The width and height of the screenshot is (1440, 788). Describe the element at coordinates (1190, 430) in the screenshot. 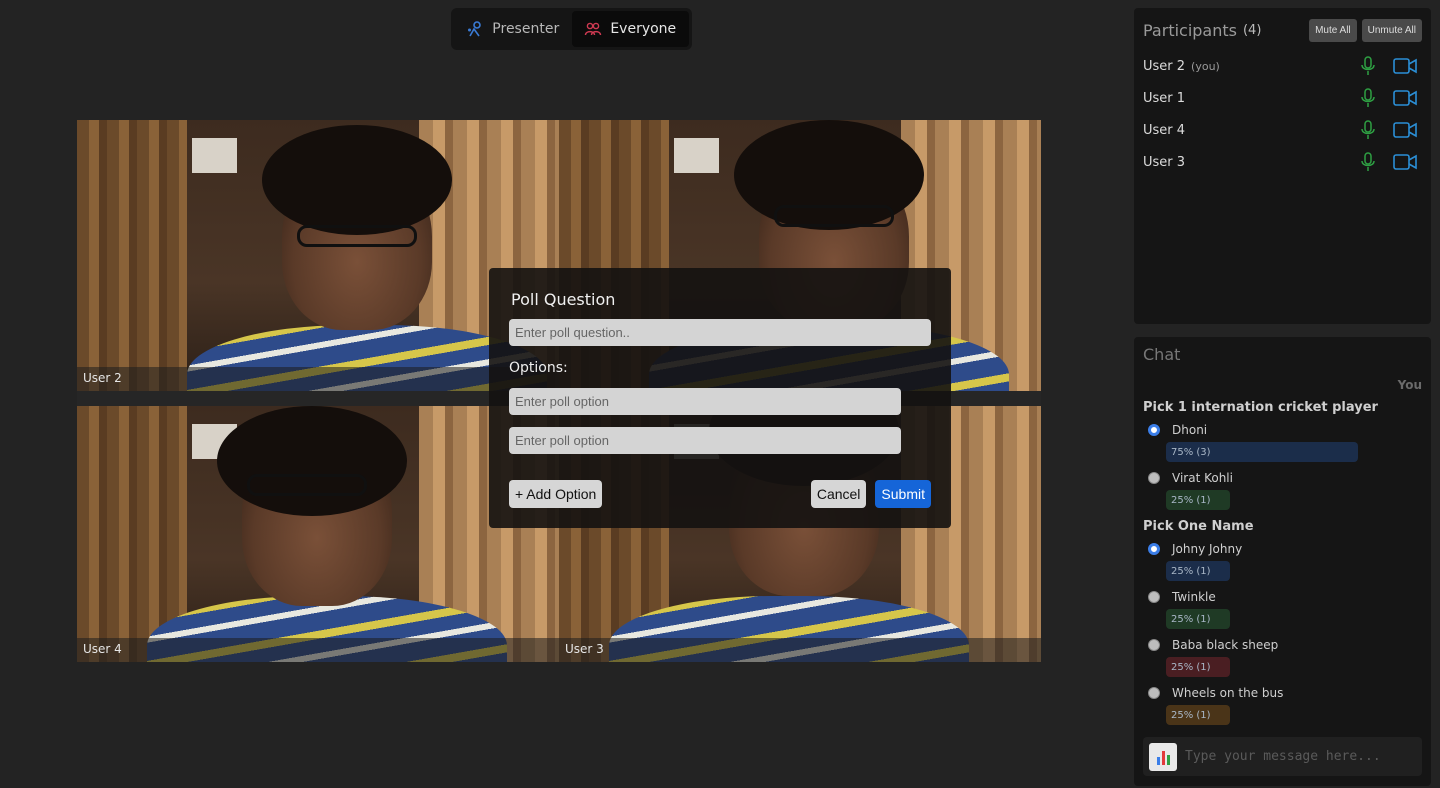

I see `poll-option-label: Dhoni` at that location.